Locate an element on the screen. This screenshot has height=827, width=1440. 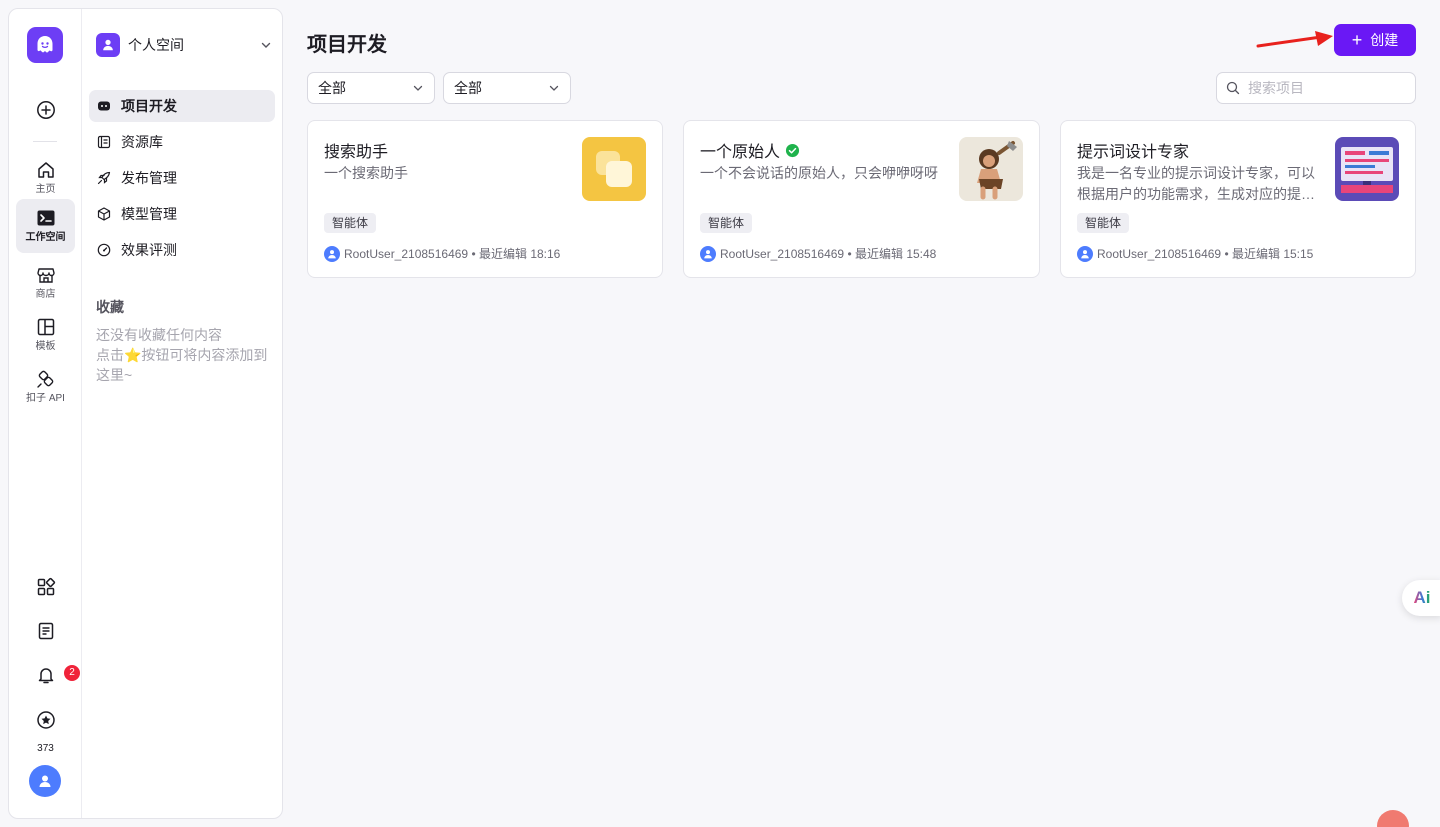
rail-docs-button is located at coordinates (45, 631).